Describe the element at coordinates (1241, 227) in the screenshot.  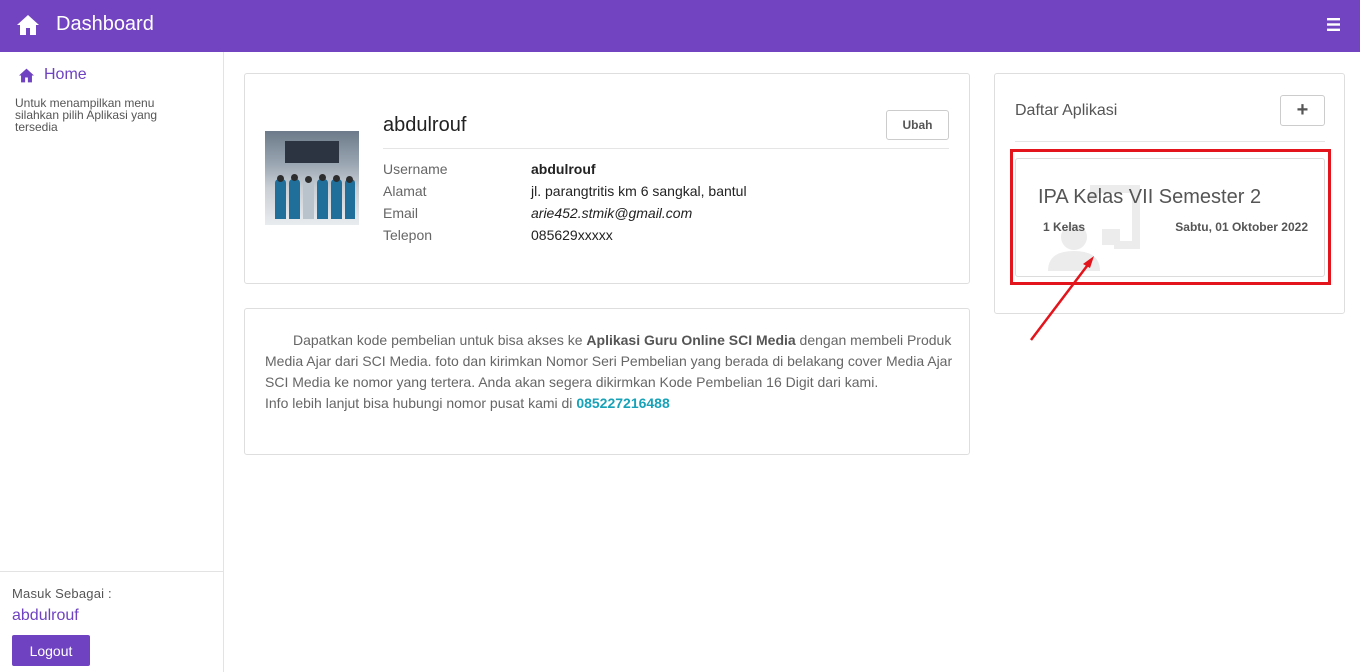
I see `app-date: Sabtu, 01 Oktober 2022` at that location.